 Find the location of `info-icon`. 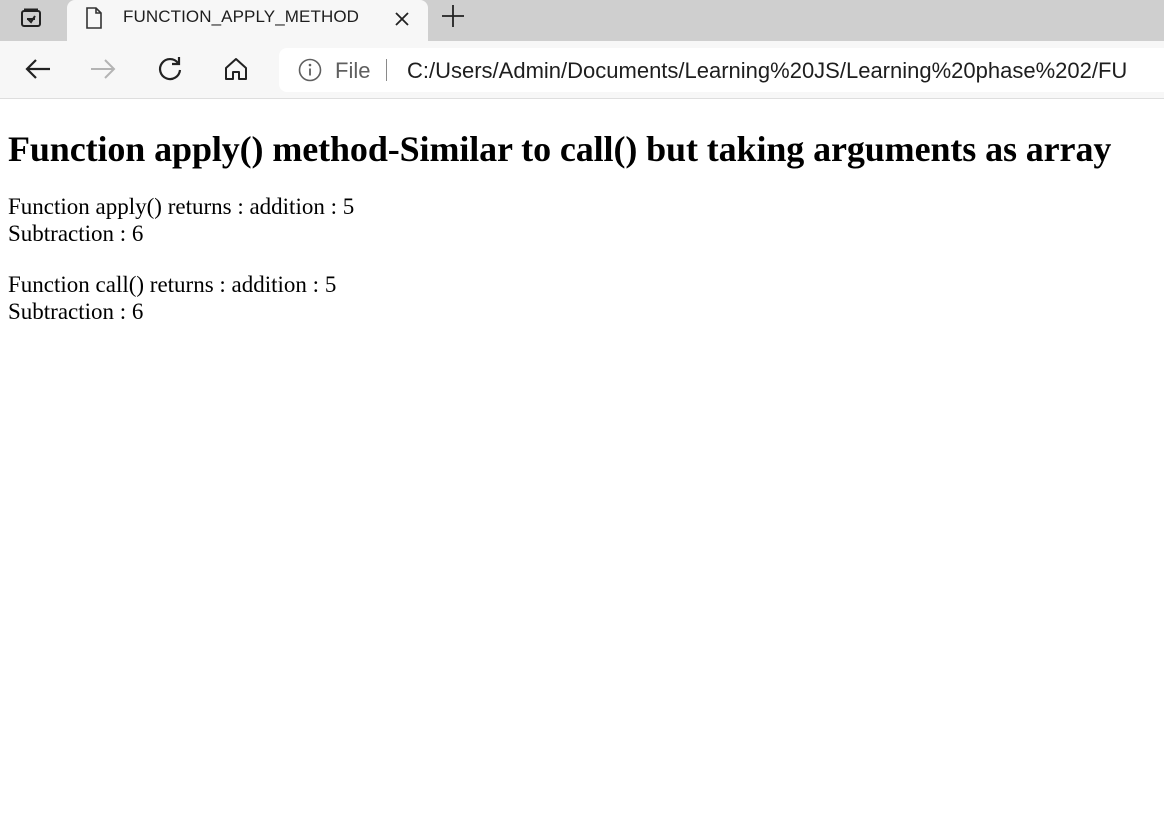

info-icon is located at coordinates (310, 70).